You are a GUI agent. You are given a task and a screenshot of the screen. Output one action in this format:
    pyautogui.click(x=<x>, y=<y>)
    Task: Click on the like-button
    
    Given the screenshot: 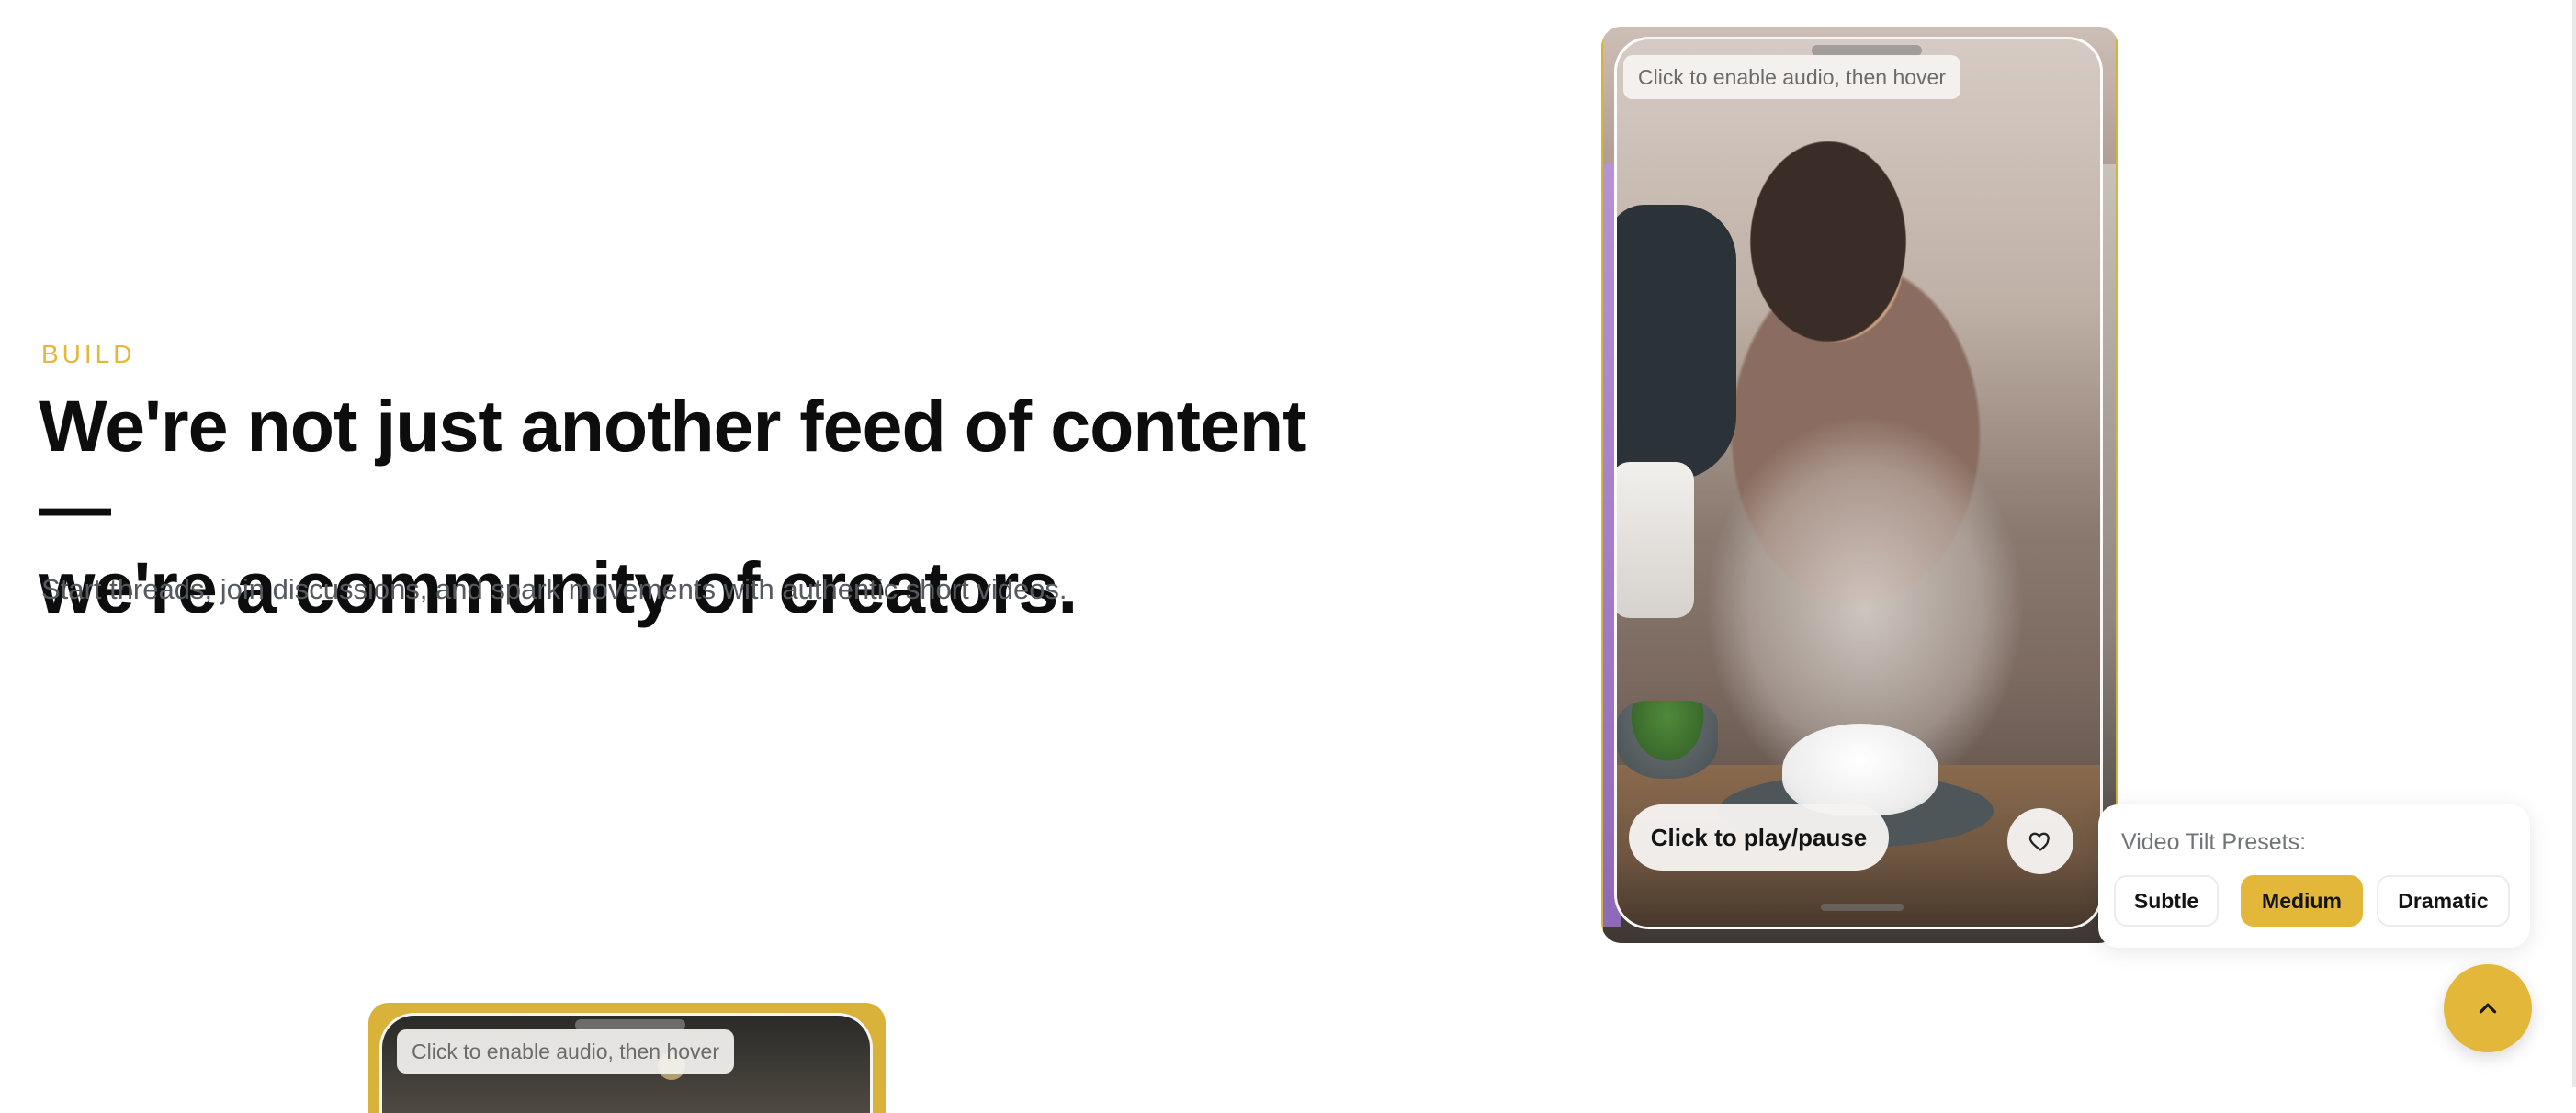 What is the action you would take?
    pyautogui.click(x=2040, y=841)
    